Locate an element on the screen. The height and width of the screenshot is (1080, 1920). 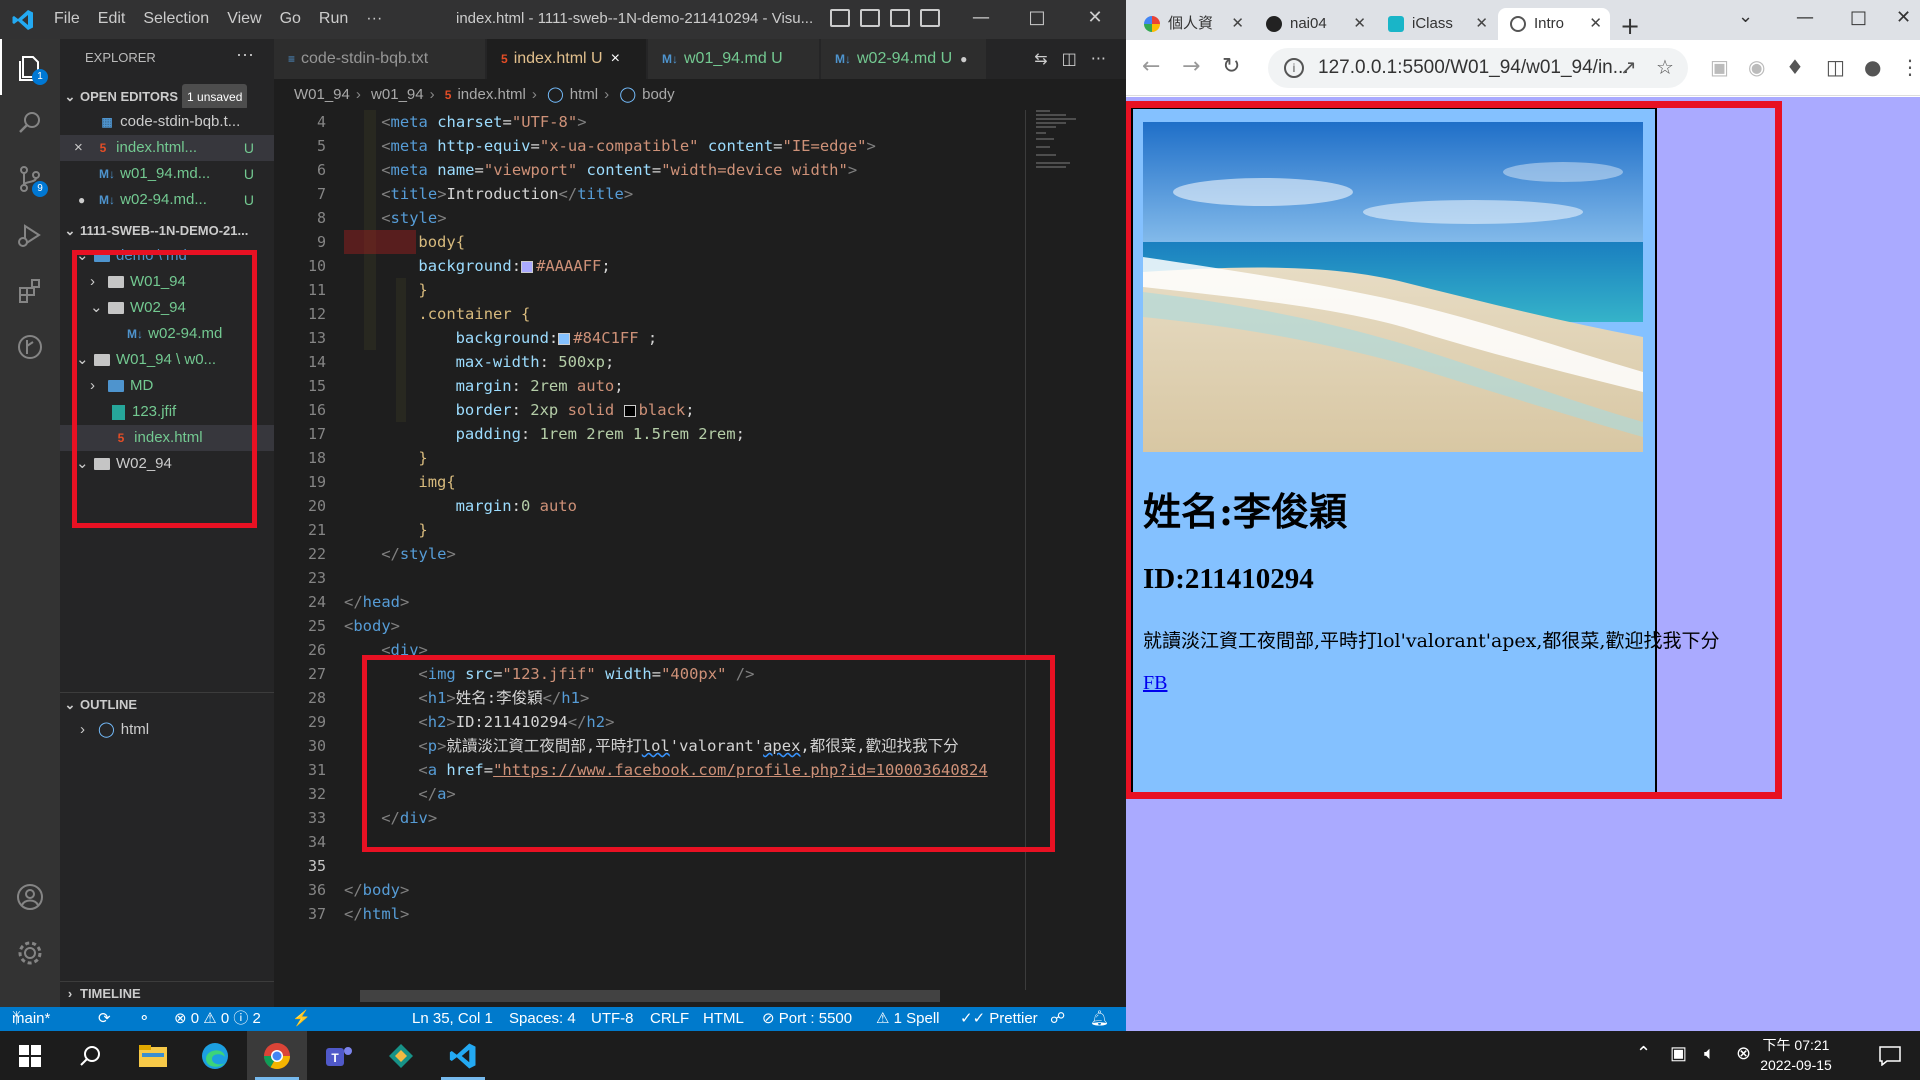
extension-icon: ◉ is located at coordinates (1756, 67).